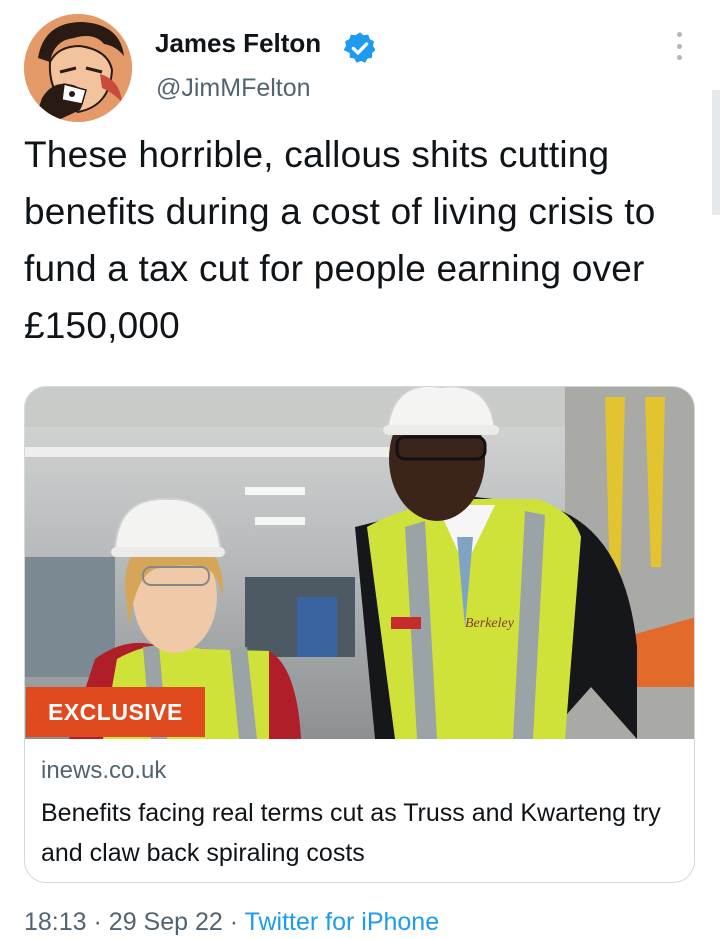 This screenshot has width=720, height=939. What do you see at coordinates (115, 712) in the screenshot?
I see `exclusive-badge: EXCLUSIVE` at bounding box center [115, 712].